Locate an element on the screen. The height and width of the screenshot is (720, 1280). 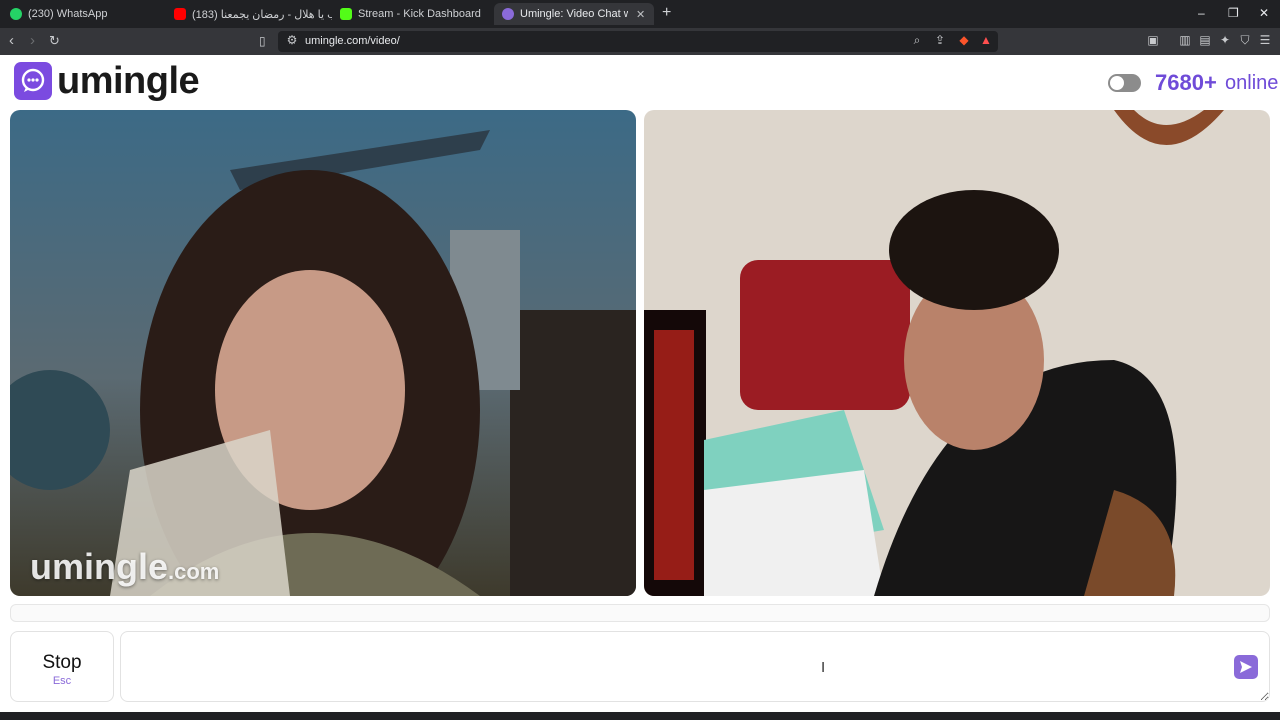
youtube-icon is located at coordinates (180, 14).